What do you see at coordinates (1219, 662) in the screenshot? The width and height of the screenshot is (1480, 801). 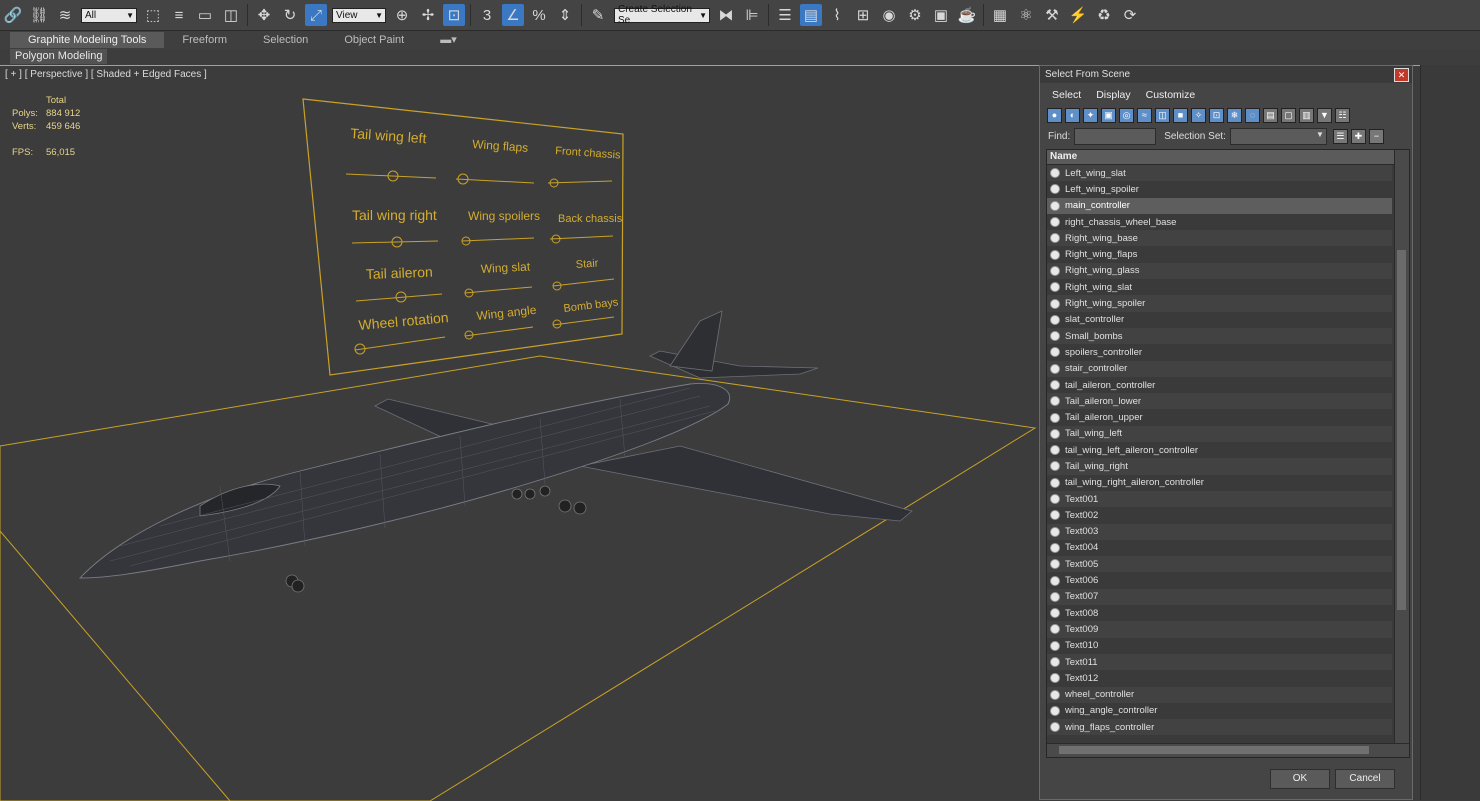 I see `list-item: Text011` at bounding box center [1219, 662].